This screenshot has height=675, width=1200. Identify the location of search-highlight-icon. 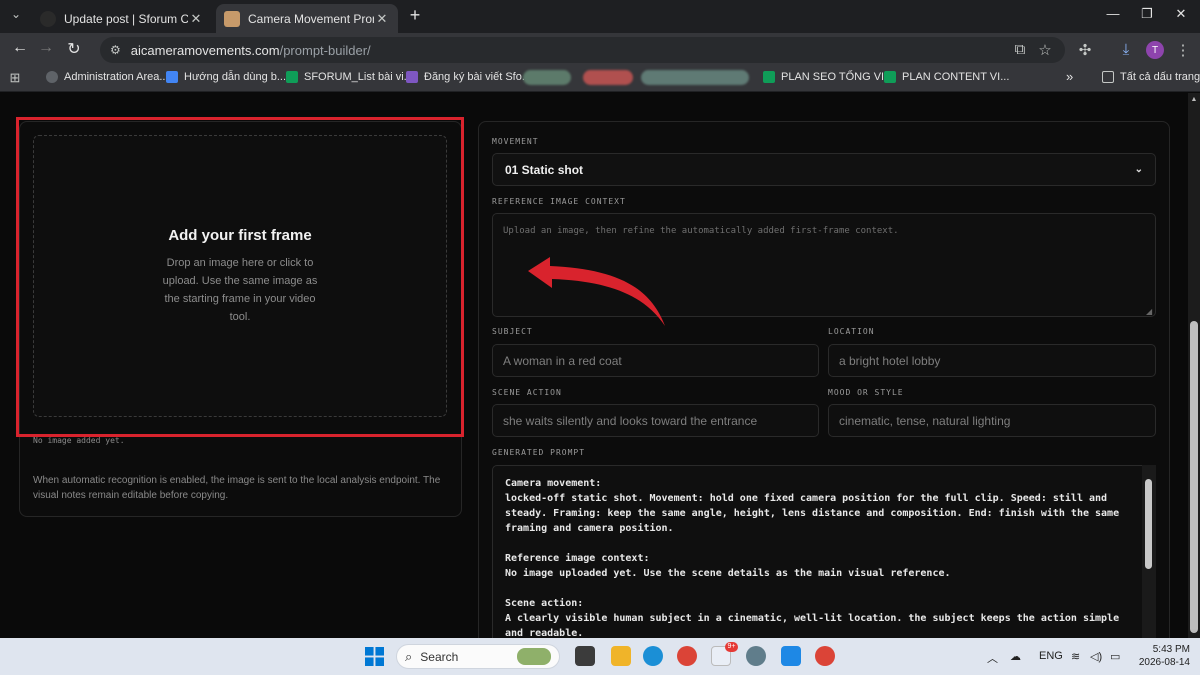
(534, 656).